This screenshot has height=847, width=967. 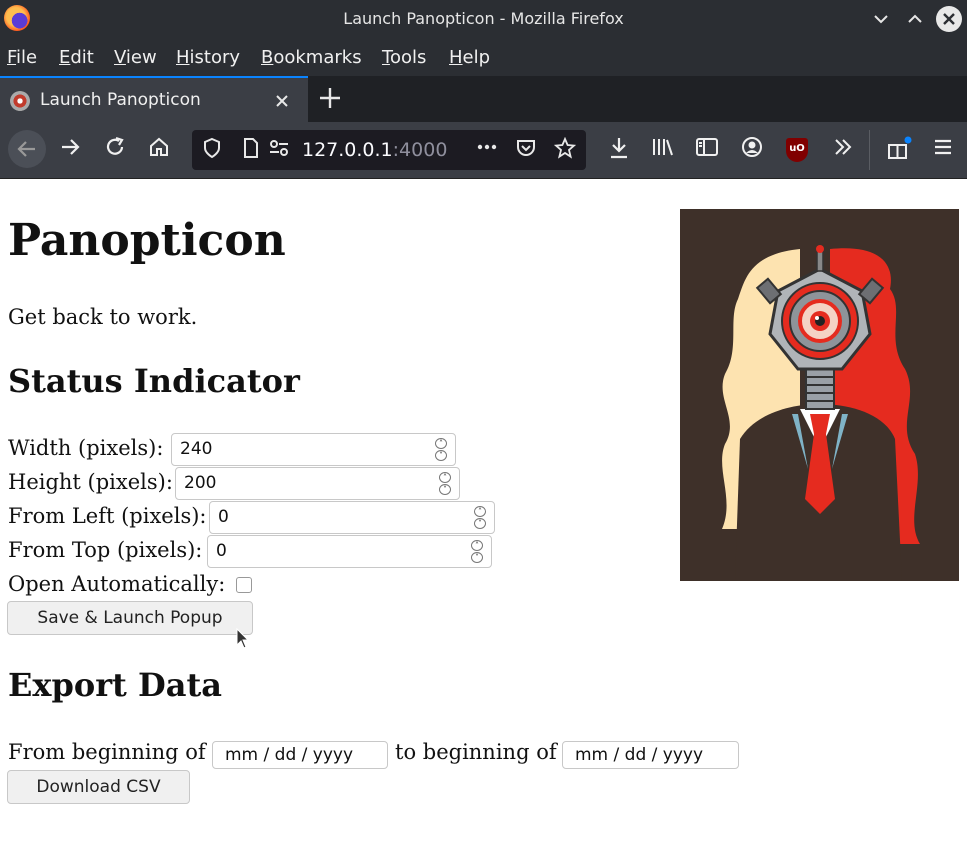 I want to click on height-value: 200, so click(x=200, y=483).